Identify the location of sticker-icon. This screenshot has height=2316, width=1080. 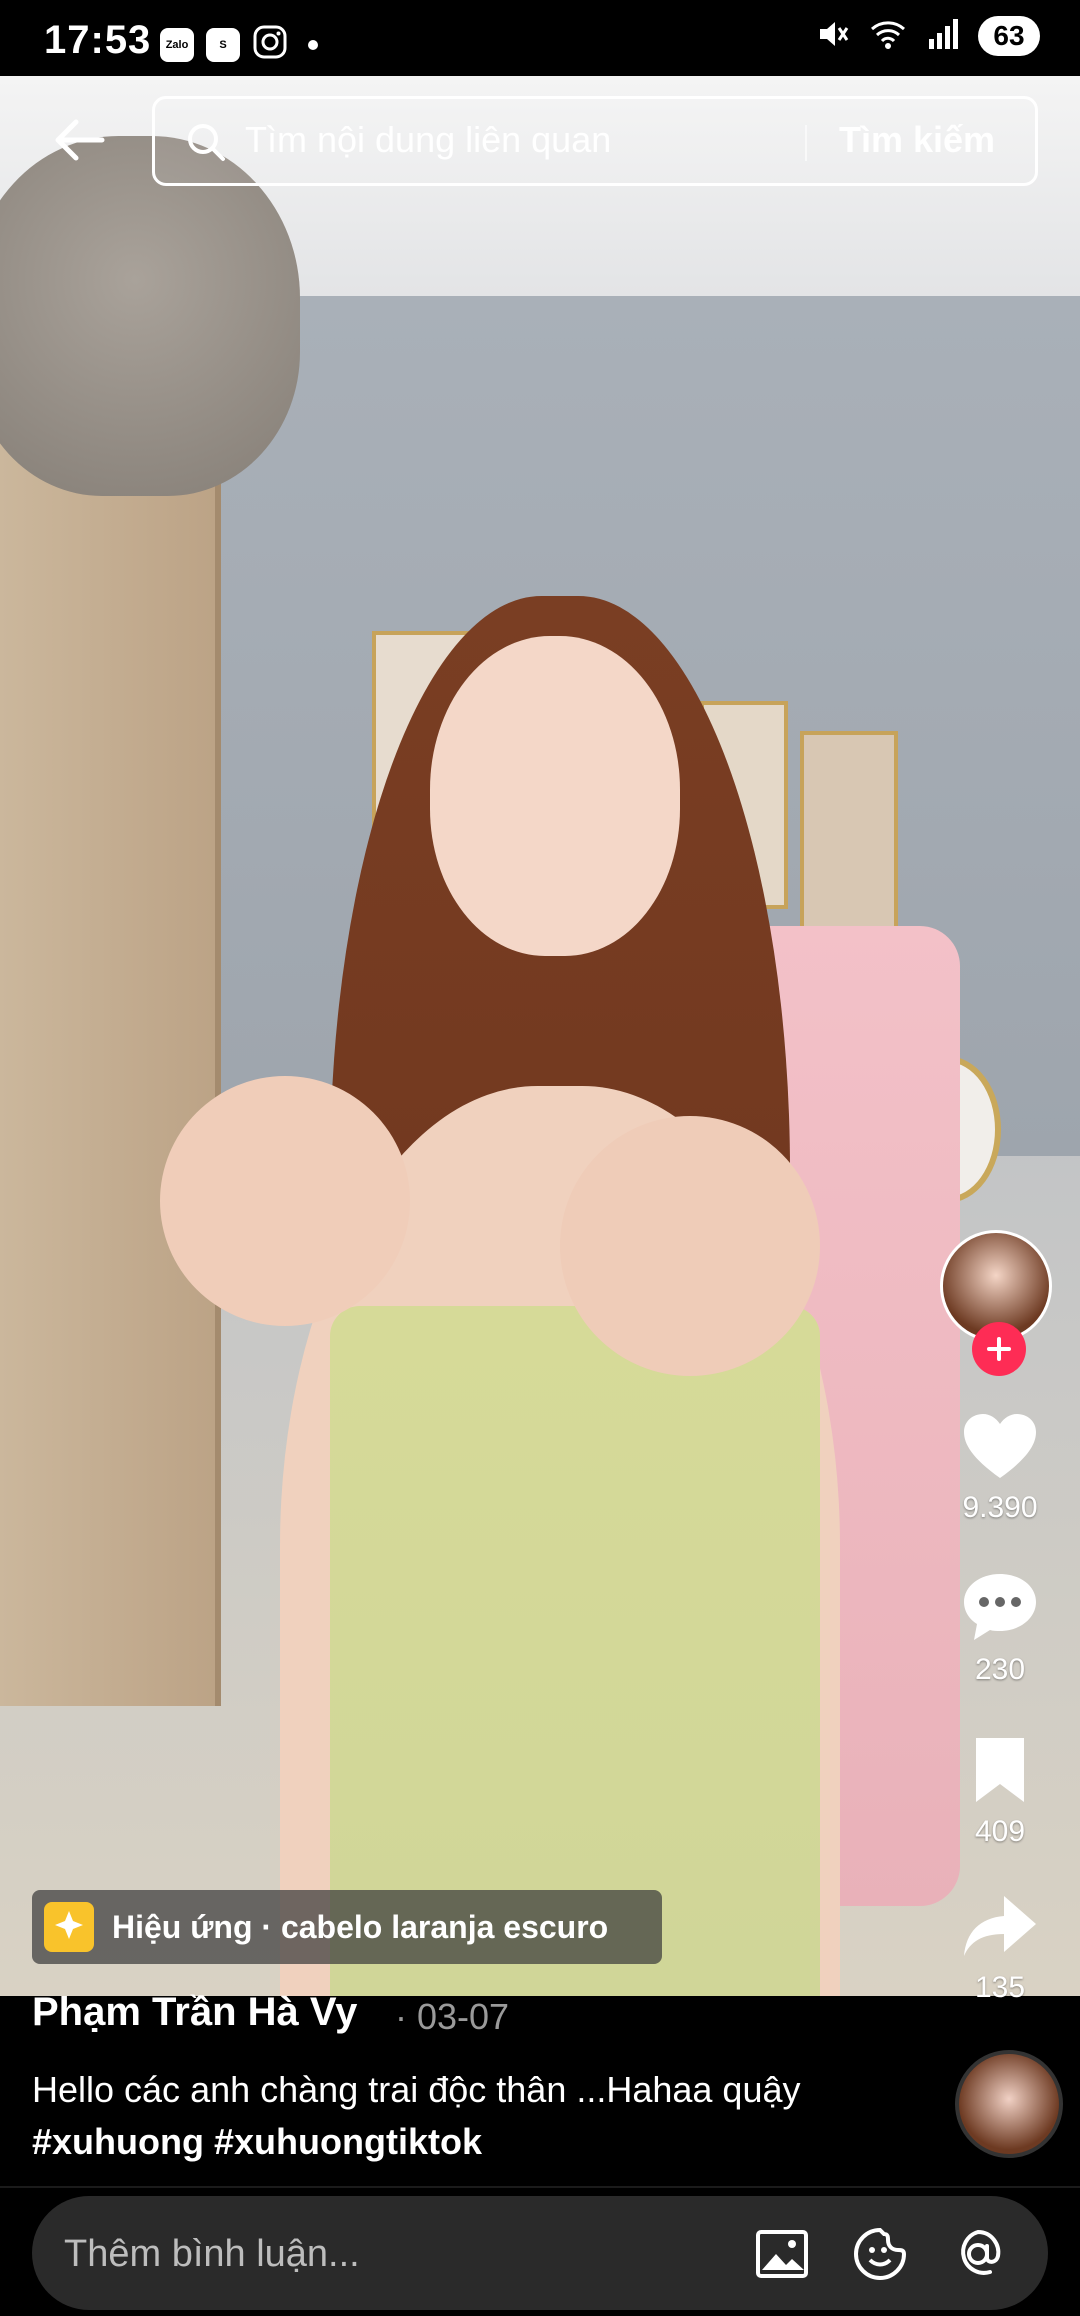
(880, 2254).